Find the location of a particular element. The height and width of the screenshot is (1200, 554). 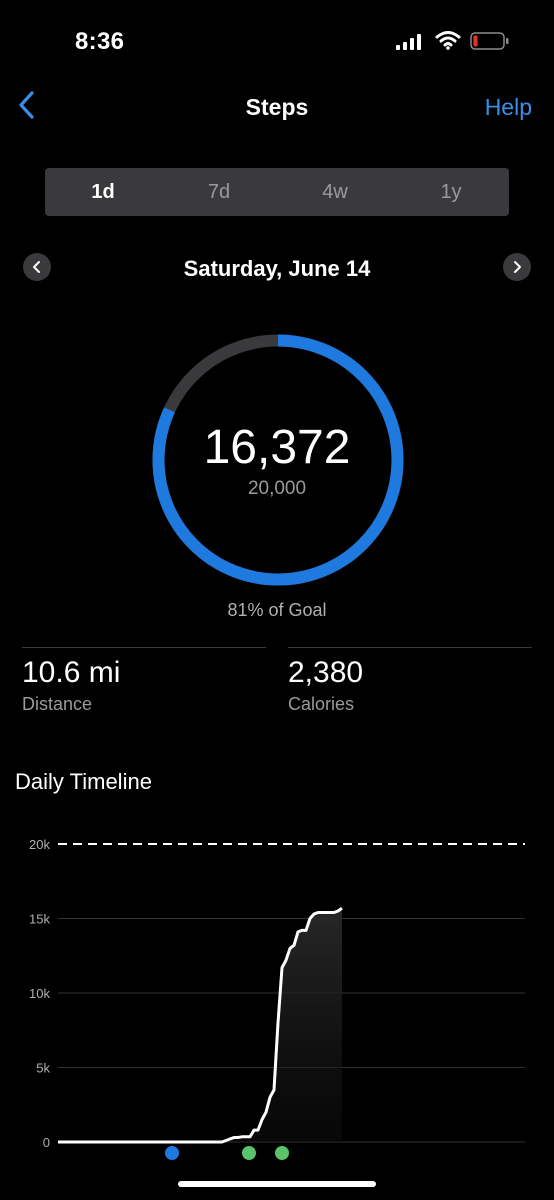

steps-count: 16,372 is located at coordinates (277, 447).